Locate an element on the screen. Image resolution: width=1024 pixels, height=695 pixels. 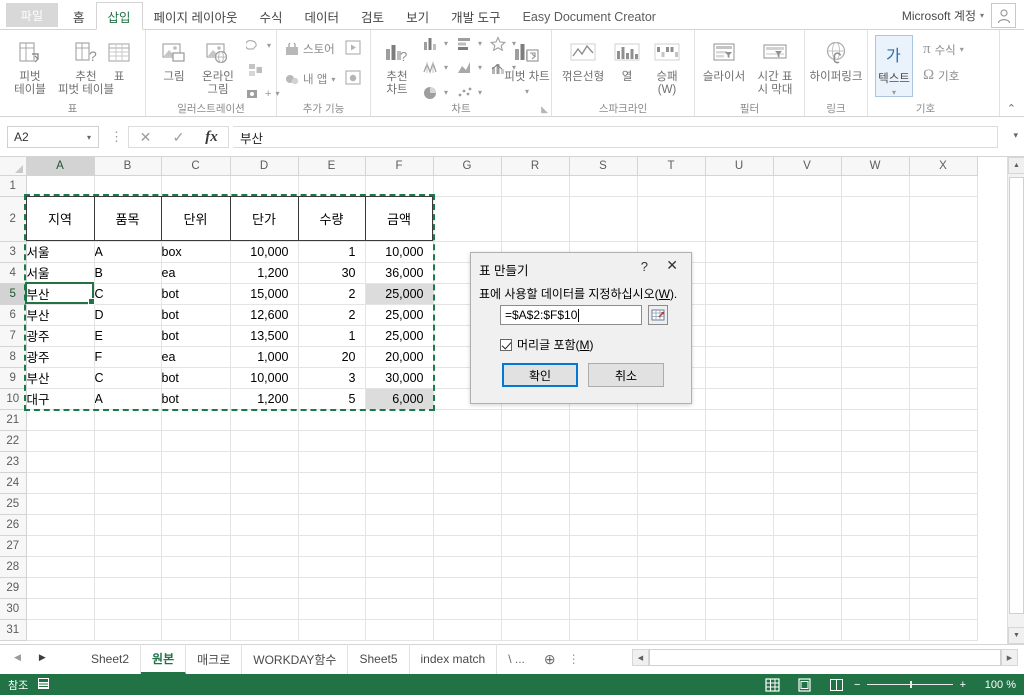
cell-T25 is located at coordinates (671, 504).